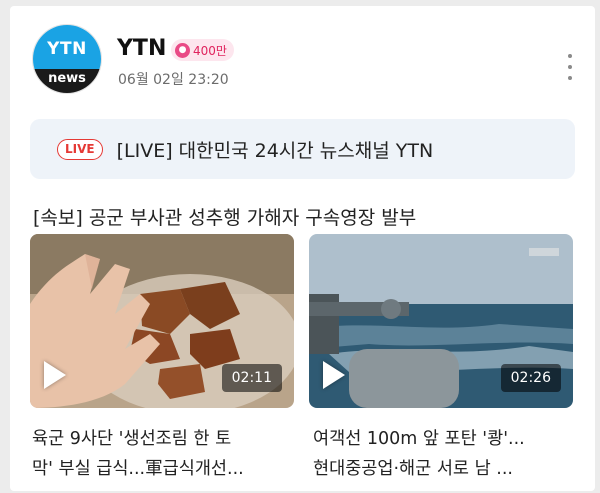  What do you see at coordinates (251, 378) in the screenshot?
I see `video-duration: 02:11` at bounding box center [251, 378].